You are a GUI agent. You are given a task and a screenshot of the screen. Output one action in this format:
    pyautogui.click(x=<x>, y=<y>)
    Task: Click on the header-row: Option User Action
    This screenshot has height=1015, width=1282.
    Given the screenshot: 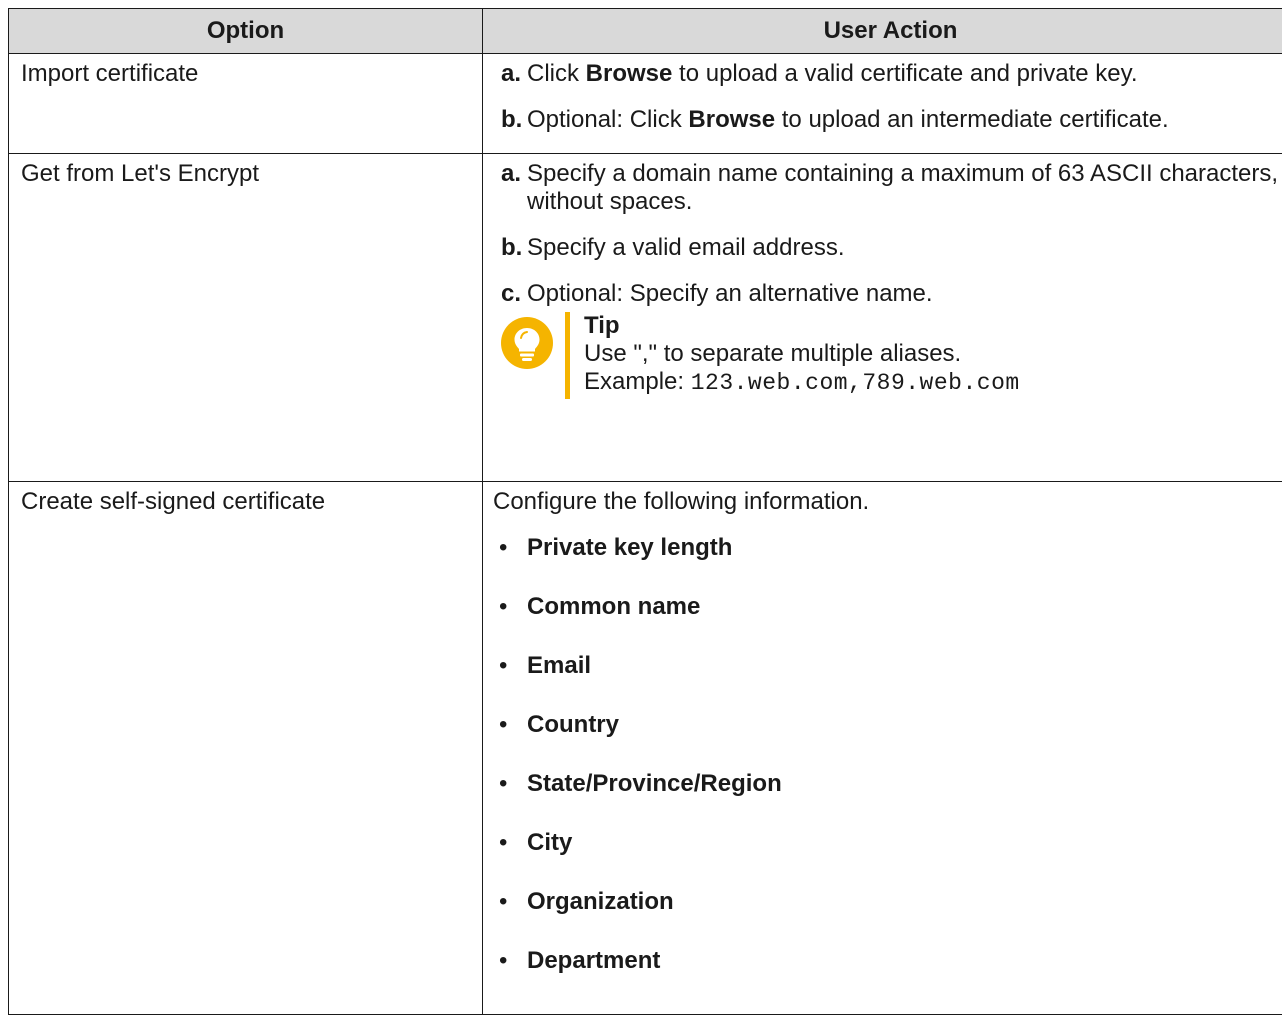 What is the action you would take?
    pyautogui.click(x=645, y=31)
    